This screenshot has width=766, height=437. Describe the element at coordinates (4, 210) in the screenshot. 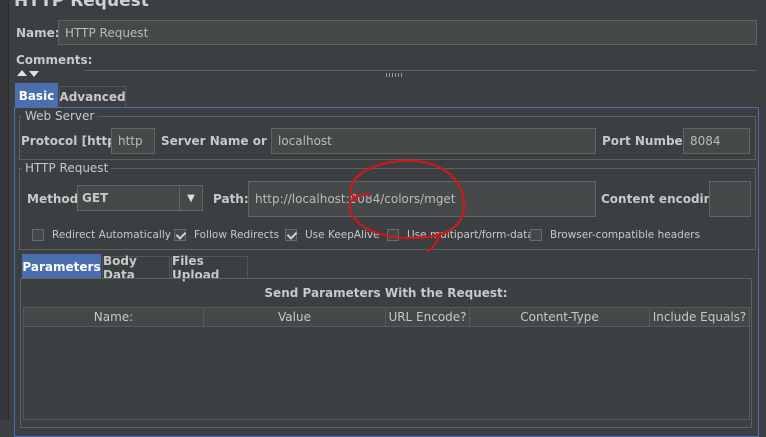

I see `window-left-edge` at that location.